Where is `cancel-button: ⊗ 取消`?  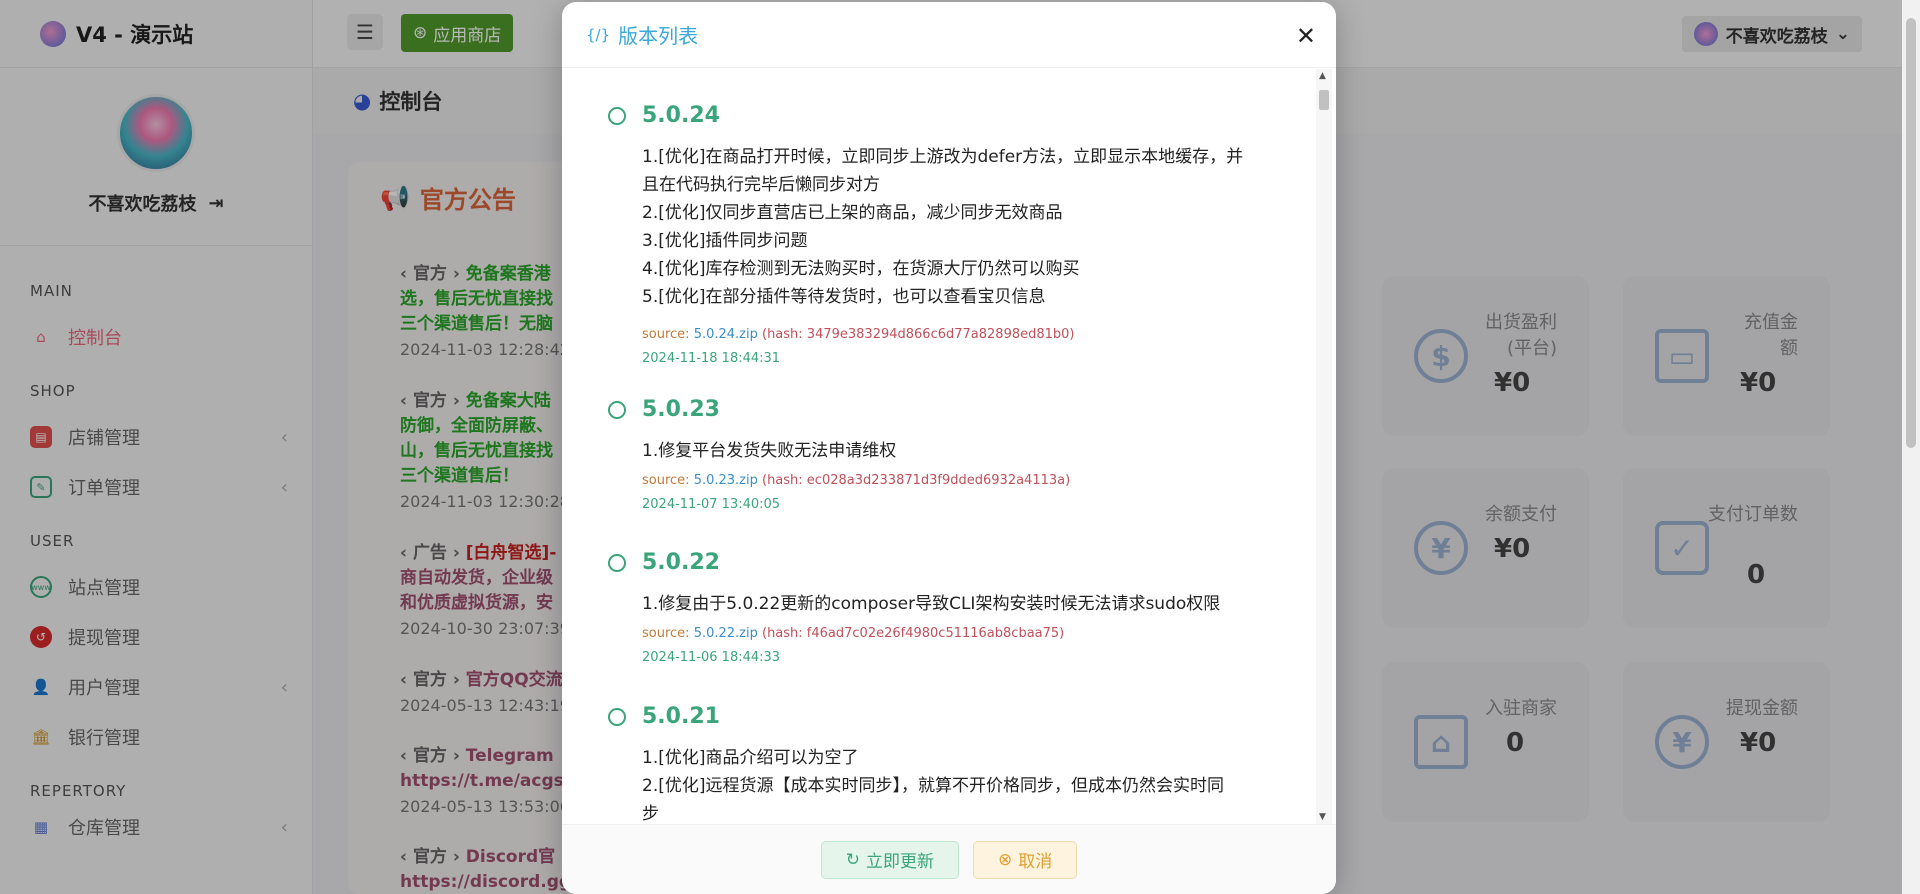
cancel-button: ⊗ 取消 is located at coordinates (1025, 859).